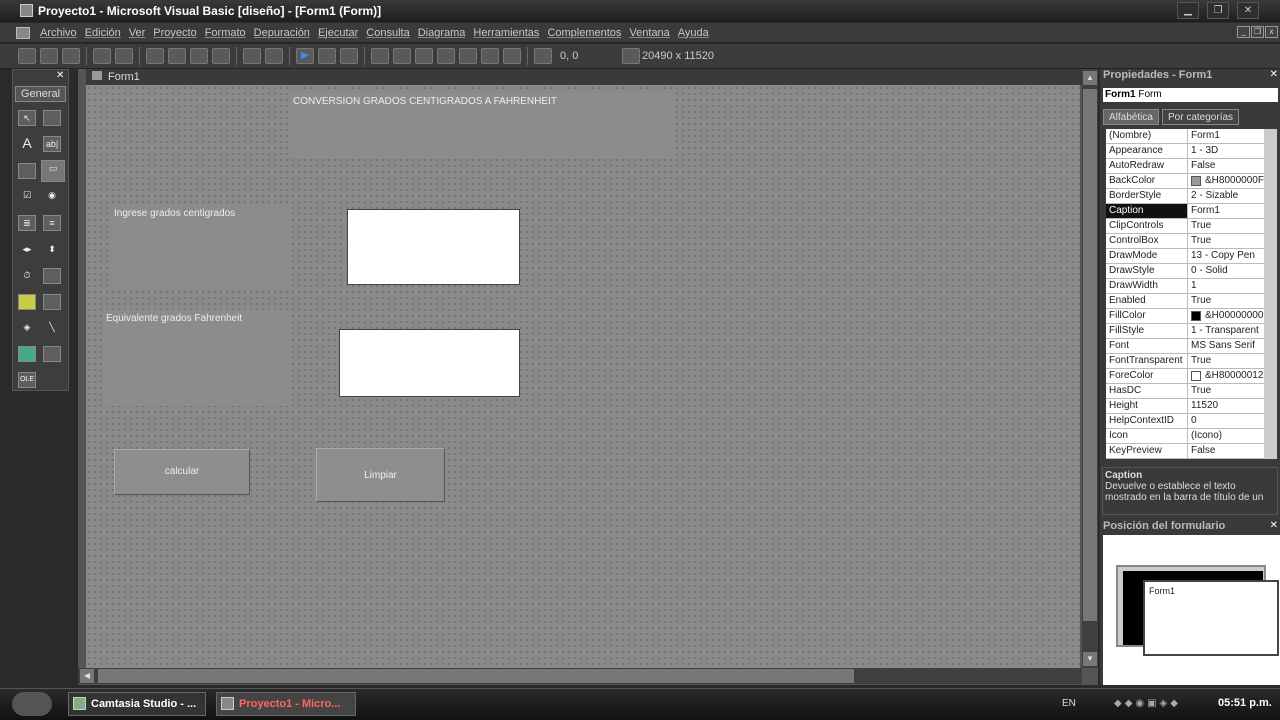  I want to click on menu-formato: Formato, so click(225, 33).